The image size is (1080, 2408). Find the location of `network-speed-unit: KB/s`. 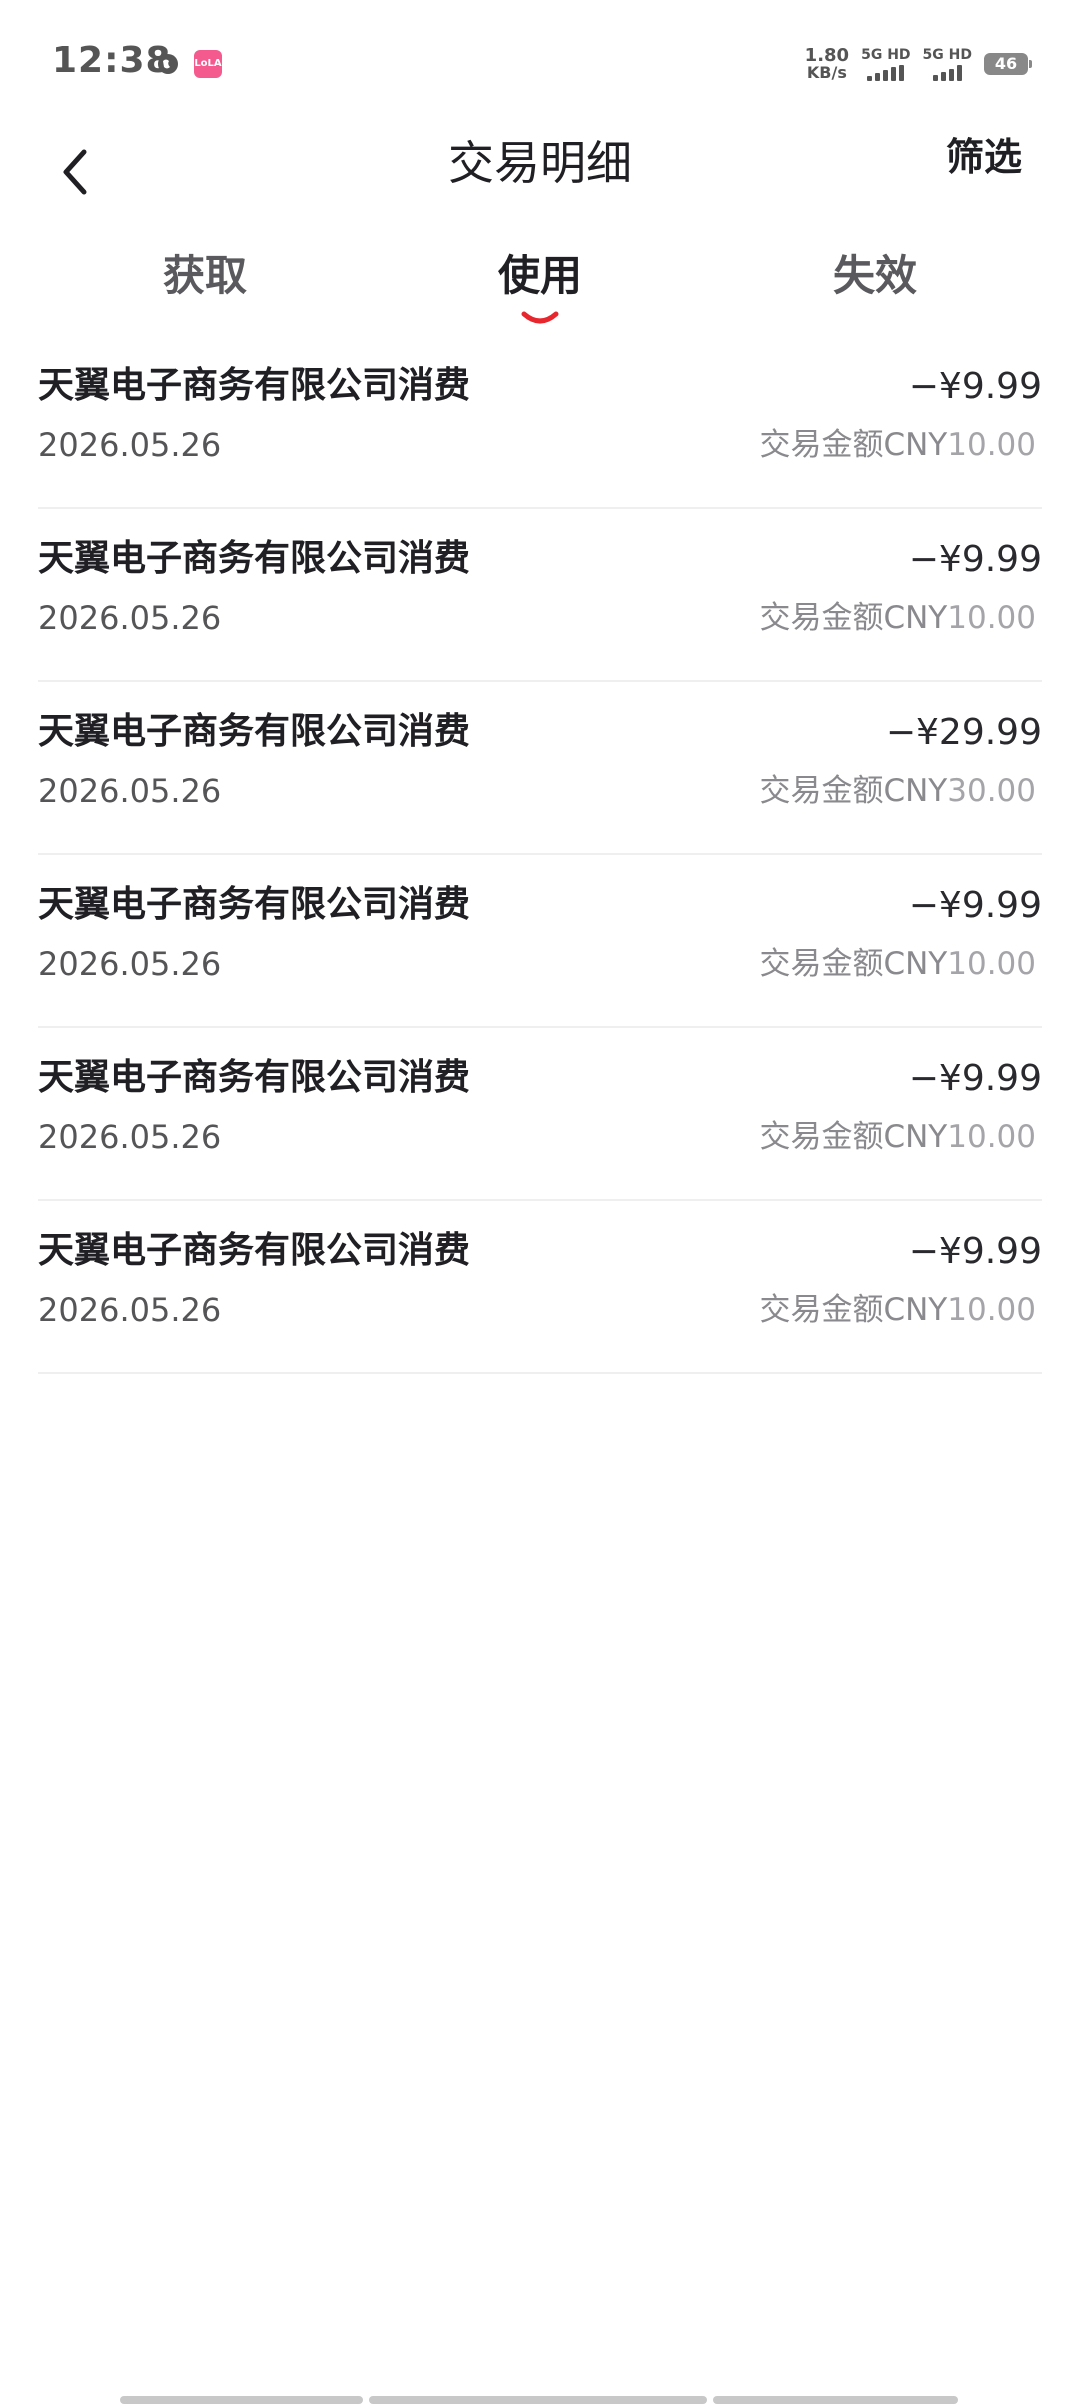

network-speed-unit: KB/s is located at coordinates (826, 72).